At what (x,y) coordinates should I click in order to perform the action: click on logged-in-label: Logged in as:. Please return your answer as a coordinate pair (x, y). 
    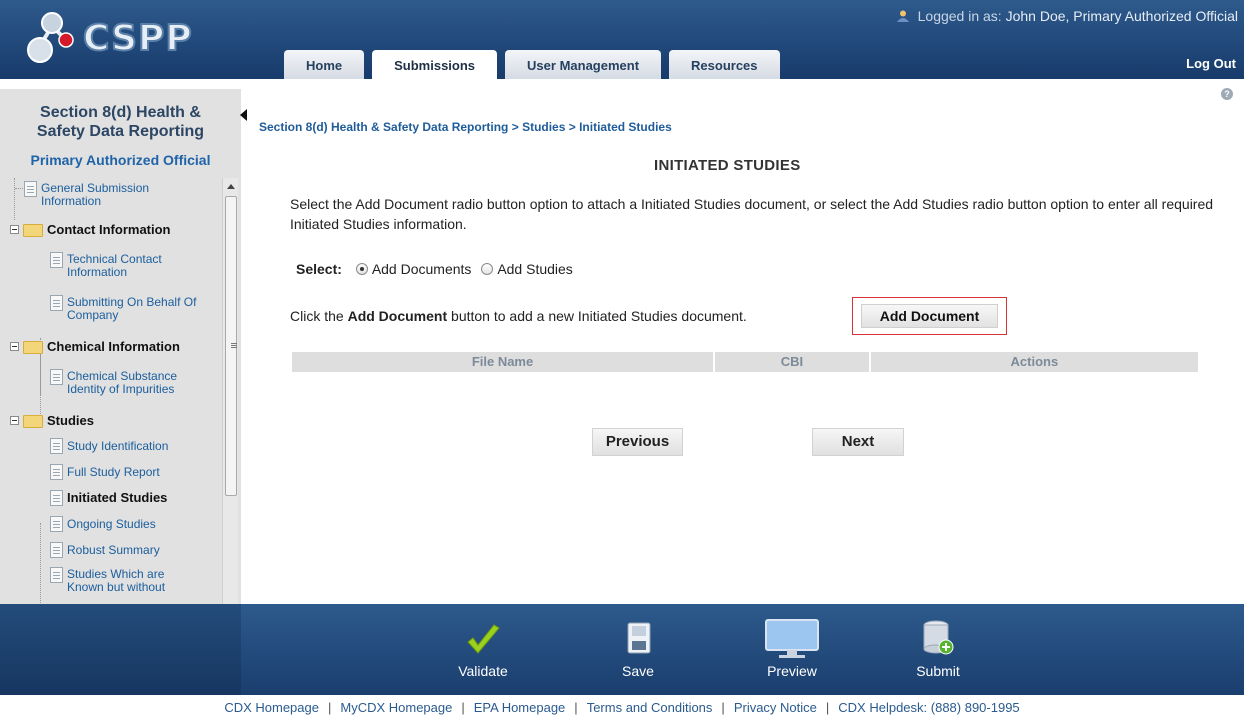
    Looking at the image, I should click on (959, 16).